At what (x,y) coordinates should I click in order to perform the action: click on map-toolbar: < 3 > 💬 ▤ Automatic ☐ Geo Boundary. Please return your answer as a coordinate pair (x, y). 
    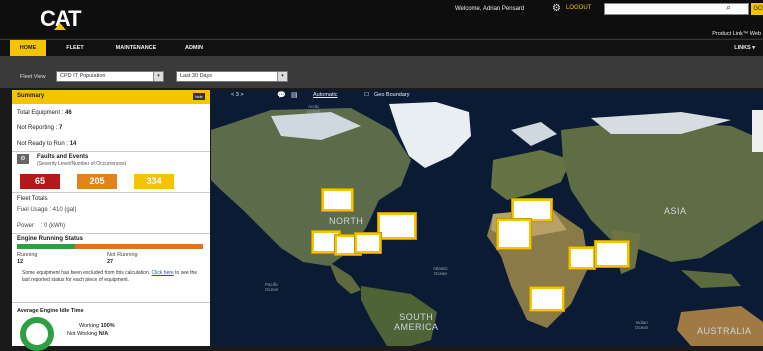
    Looking at the image, I should click on (331, 96).